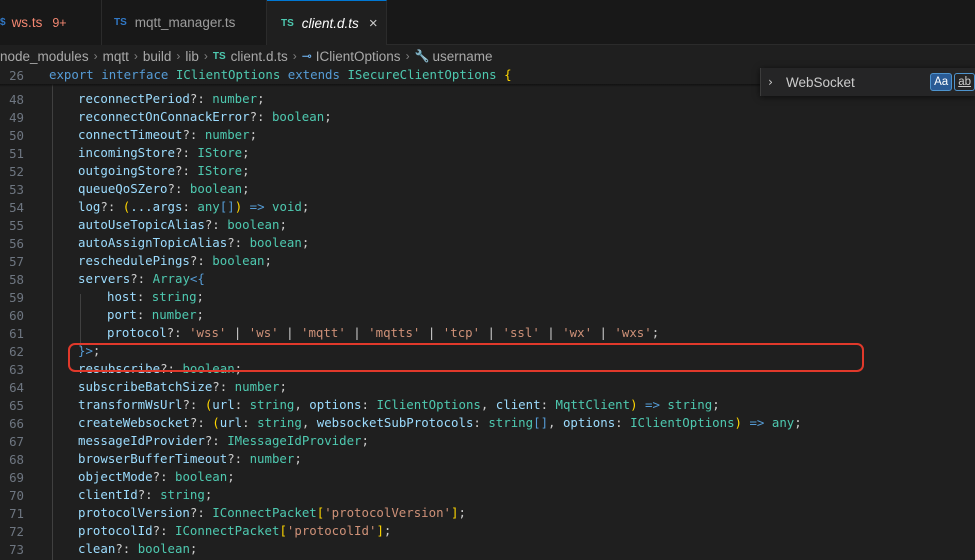 The image size is (975, 560). Describe the element at coordinates (16, 423) in the screenshot. I see `line-number: 66` at that location.